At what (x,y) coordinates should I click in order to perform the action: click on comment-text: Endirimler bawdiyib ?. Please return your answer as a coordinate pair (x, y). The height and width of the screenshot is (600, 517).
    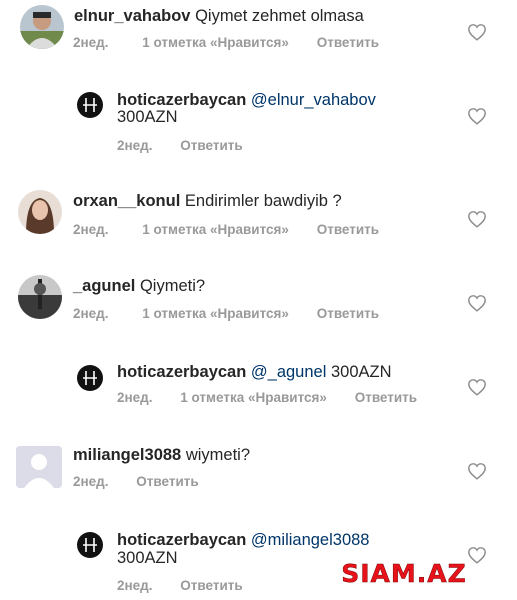
    Looking at the image, I should click on (263, 201).